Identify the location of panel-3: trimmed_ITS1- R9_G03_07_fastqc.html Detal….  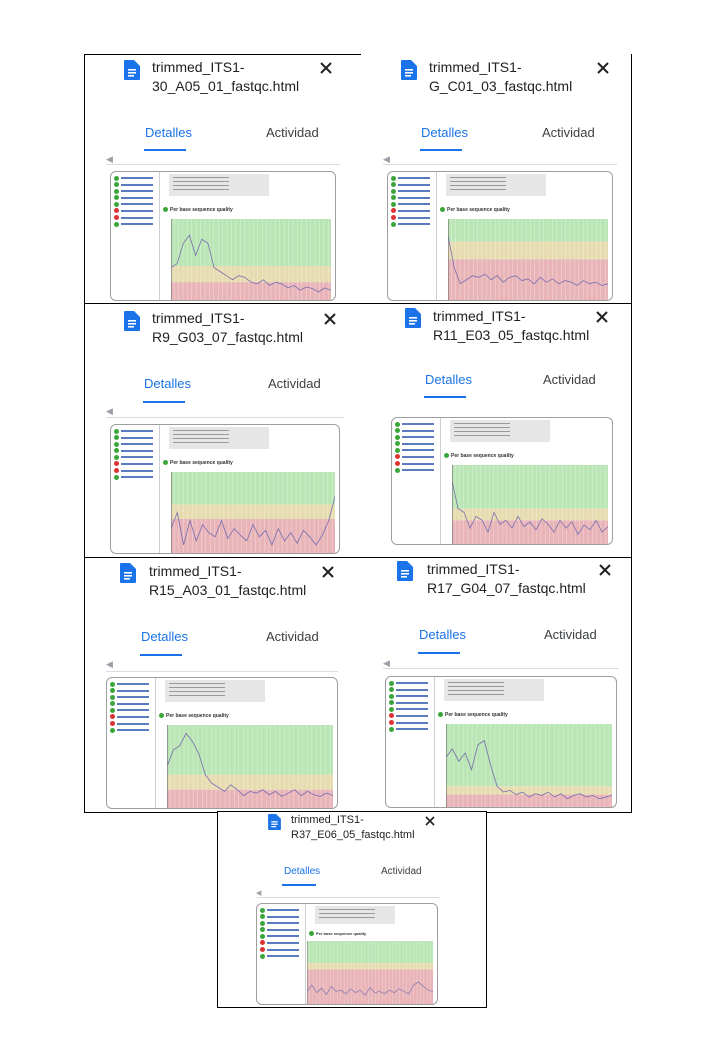
(222, 430).